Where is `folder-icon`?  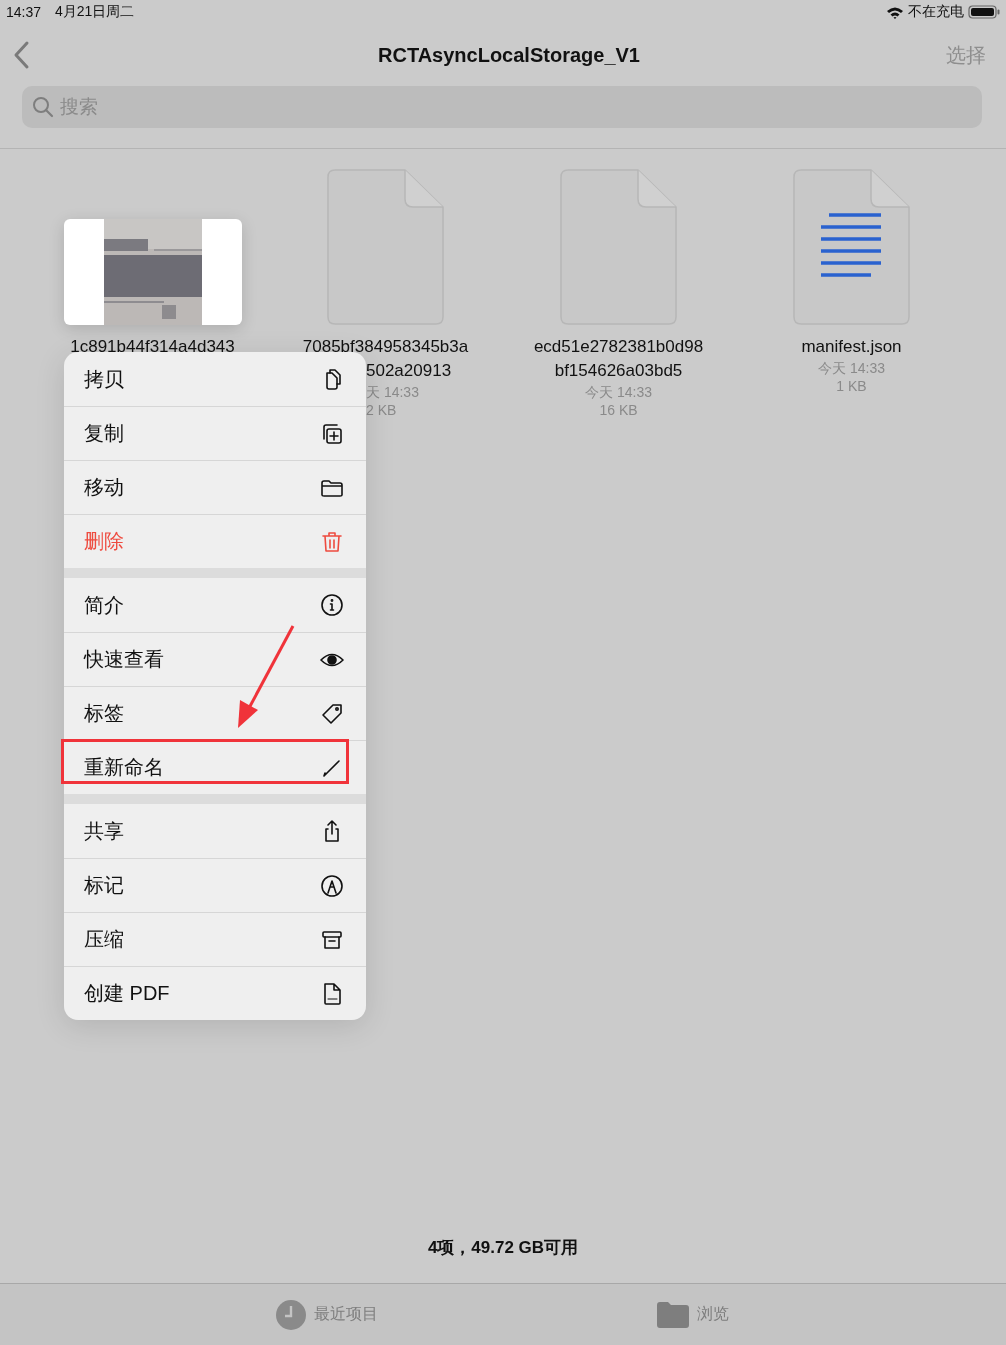
folder-icon is located at coordinates (673, 1314).